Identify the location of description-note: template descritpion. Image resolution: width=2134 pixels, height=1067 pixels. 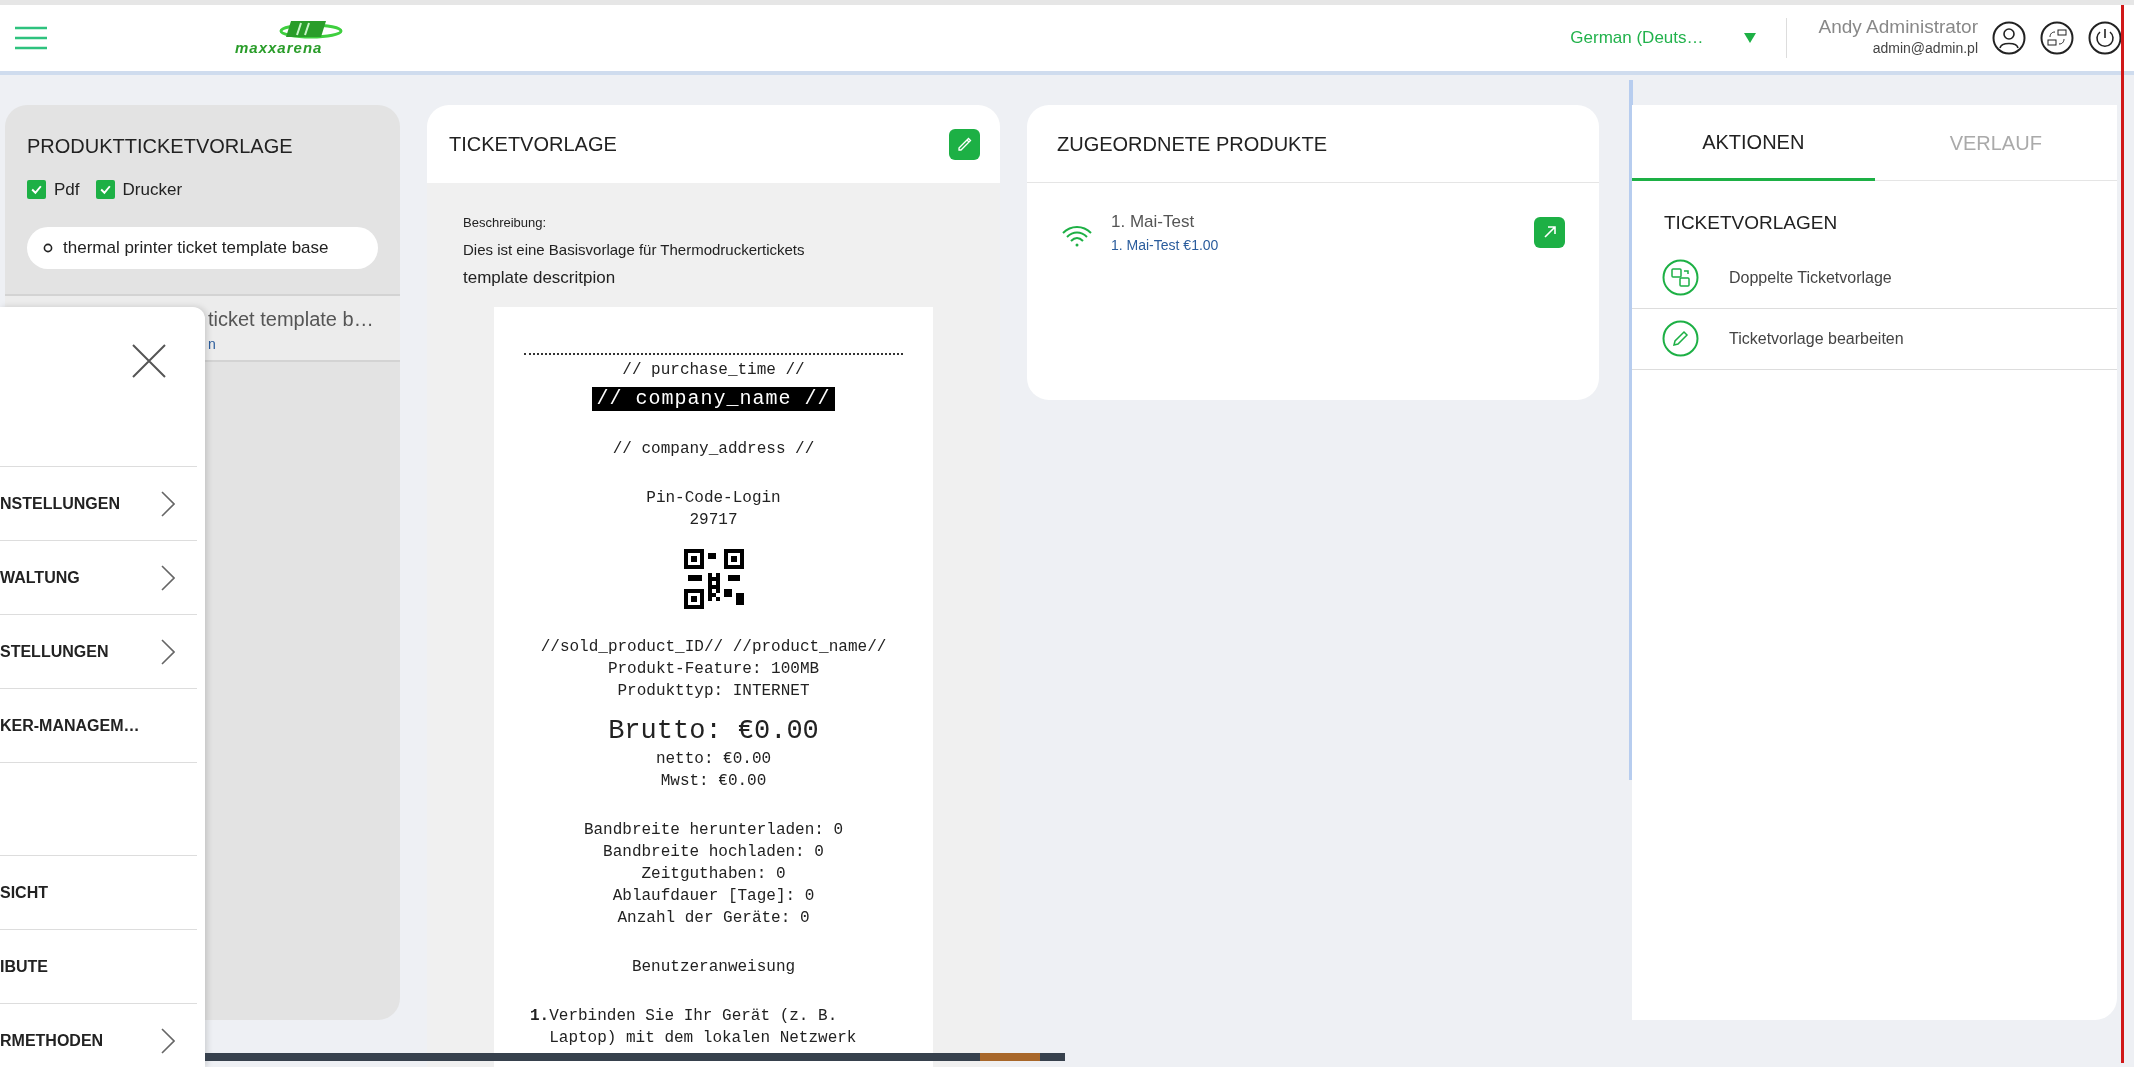
(540, 278).